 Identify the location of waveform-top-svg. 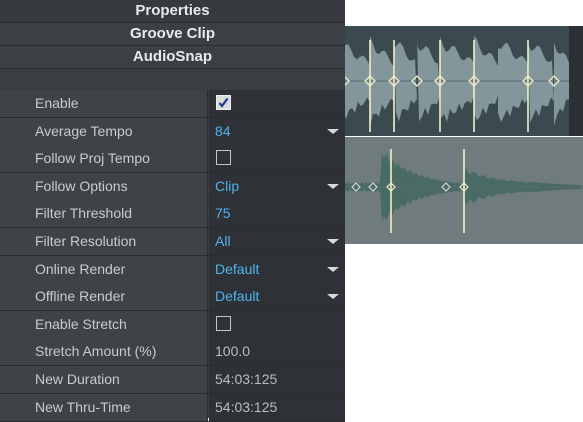
(452, 83).